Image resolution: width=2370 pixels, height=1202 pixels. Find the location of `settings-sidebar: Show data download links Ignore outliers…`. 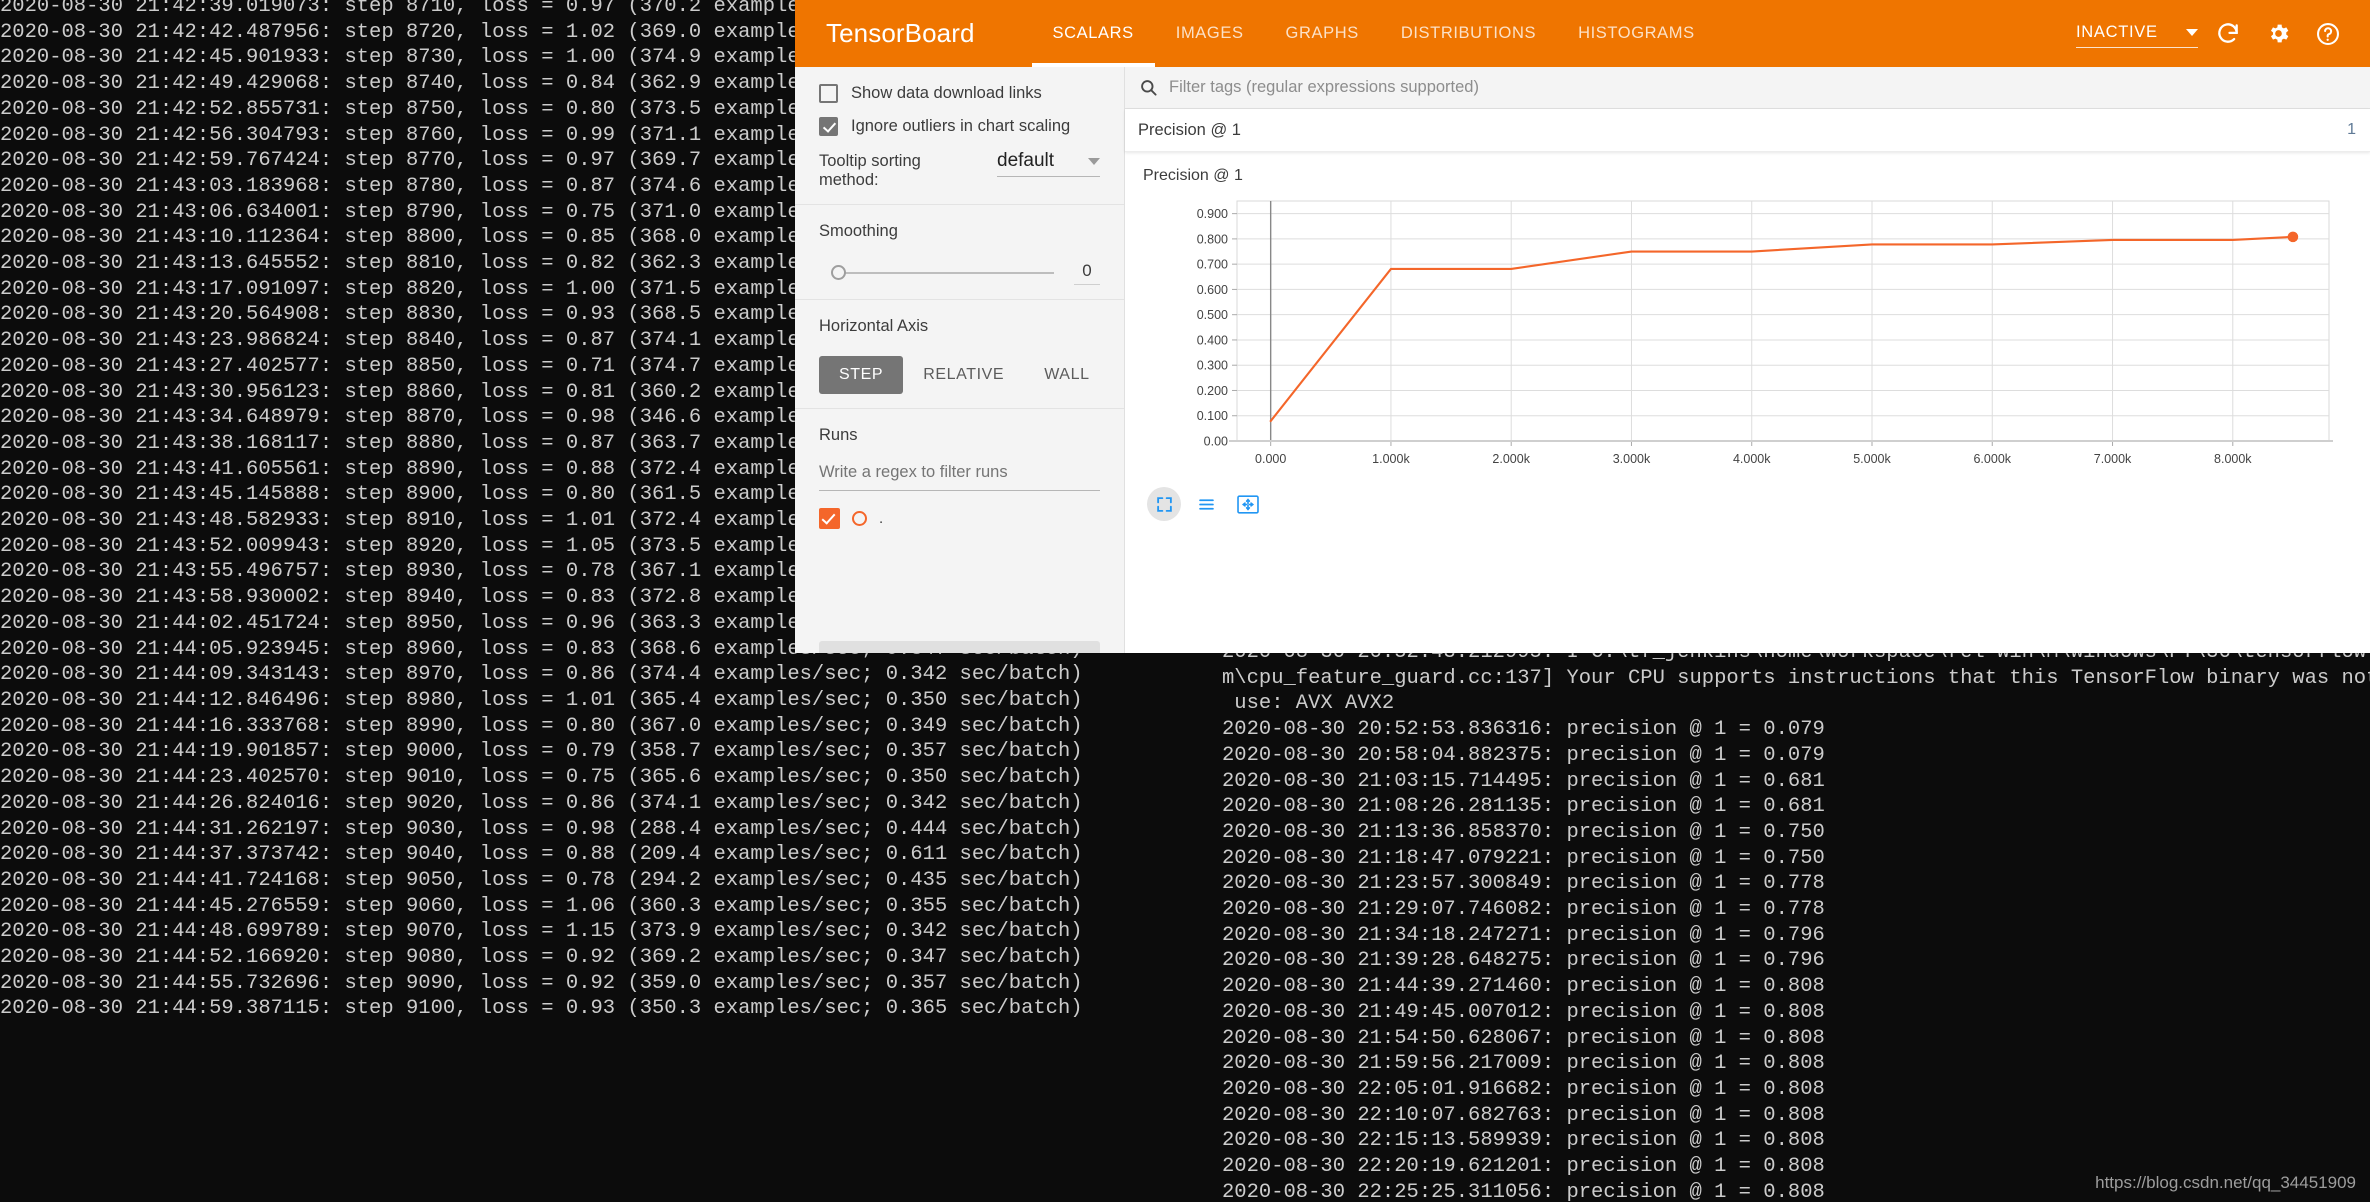

settings-sidebar: Show data download links Ignore outliers… is located at coordinates (960, 360).